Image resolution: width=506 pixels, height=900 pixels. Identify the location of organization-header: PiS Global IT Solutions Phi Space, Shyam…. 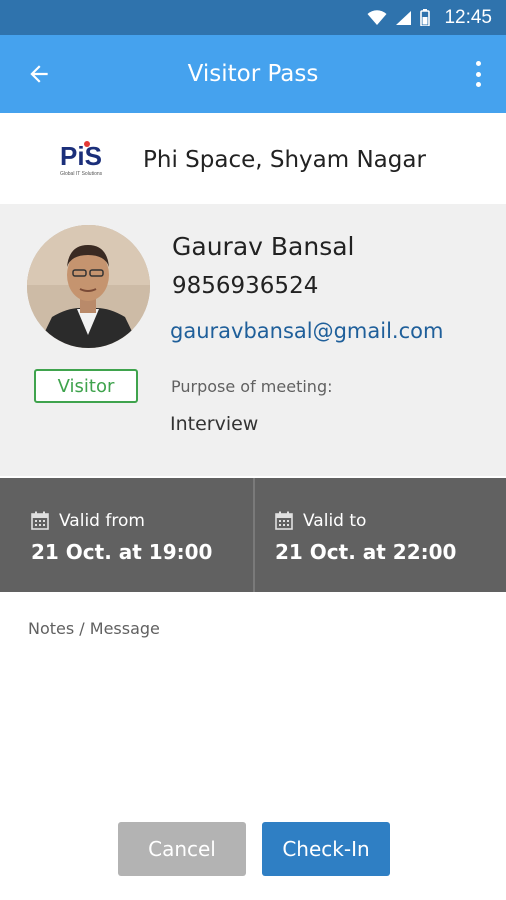
(253, 158).